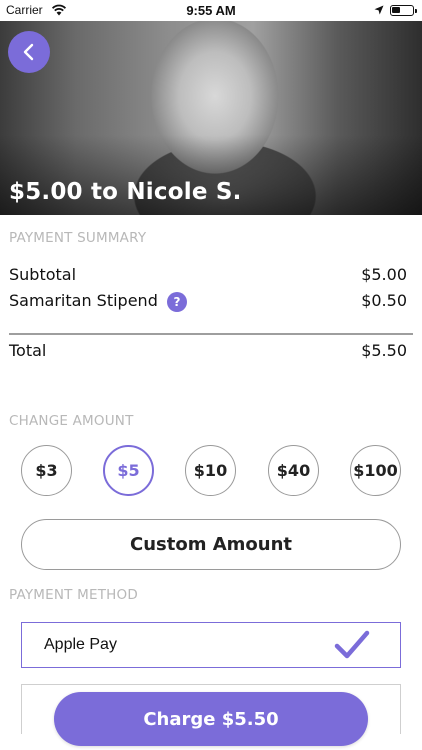  Describe the element at coordinates (43, 274) in the screenshot. I see `subtotal-label: Subtotal` at that location.